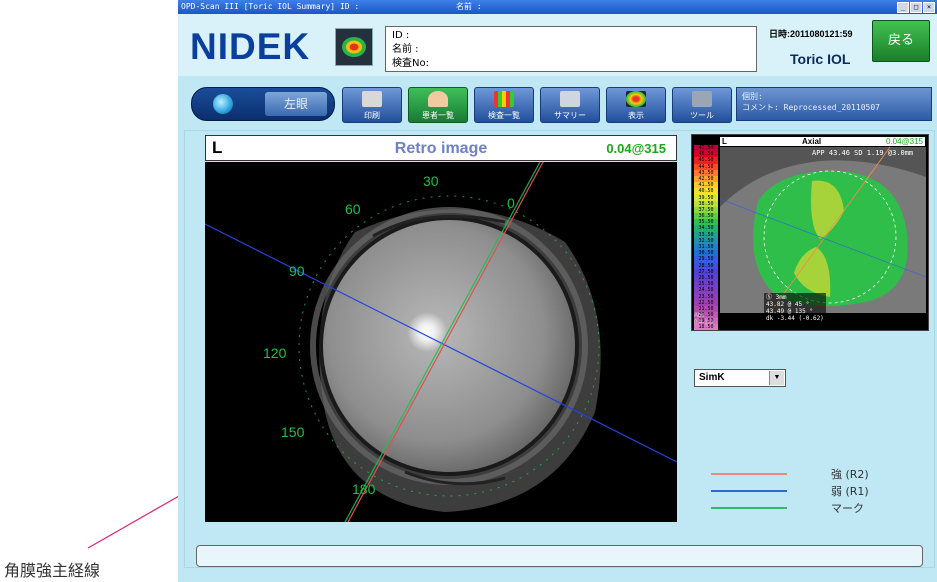 The width and height of the screenshot is (937, 582). I want to click on axial-eye-label: L, so click(724, 141).